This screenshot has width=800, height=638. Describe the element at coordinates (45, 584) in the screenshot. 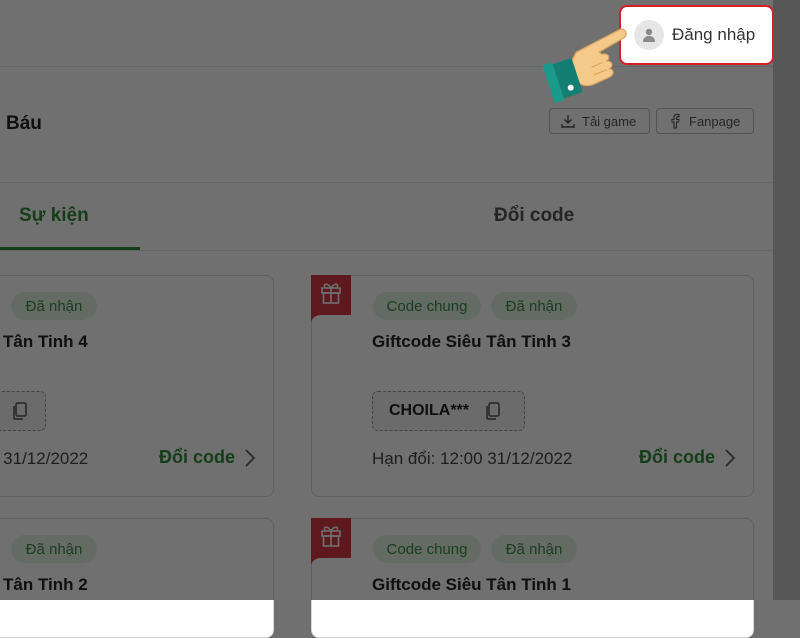

I see `card-title: Tân Tinh 2` at that location.